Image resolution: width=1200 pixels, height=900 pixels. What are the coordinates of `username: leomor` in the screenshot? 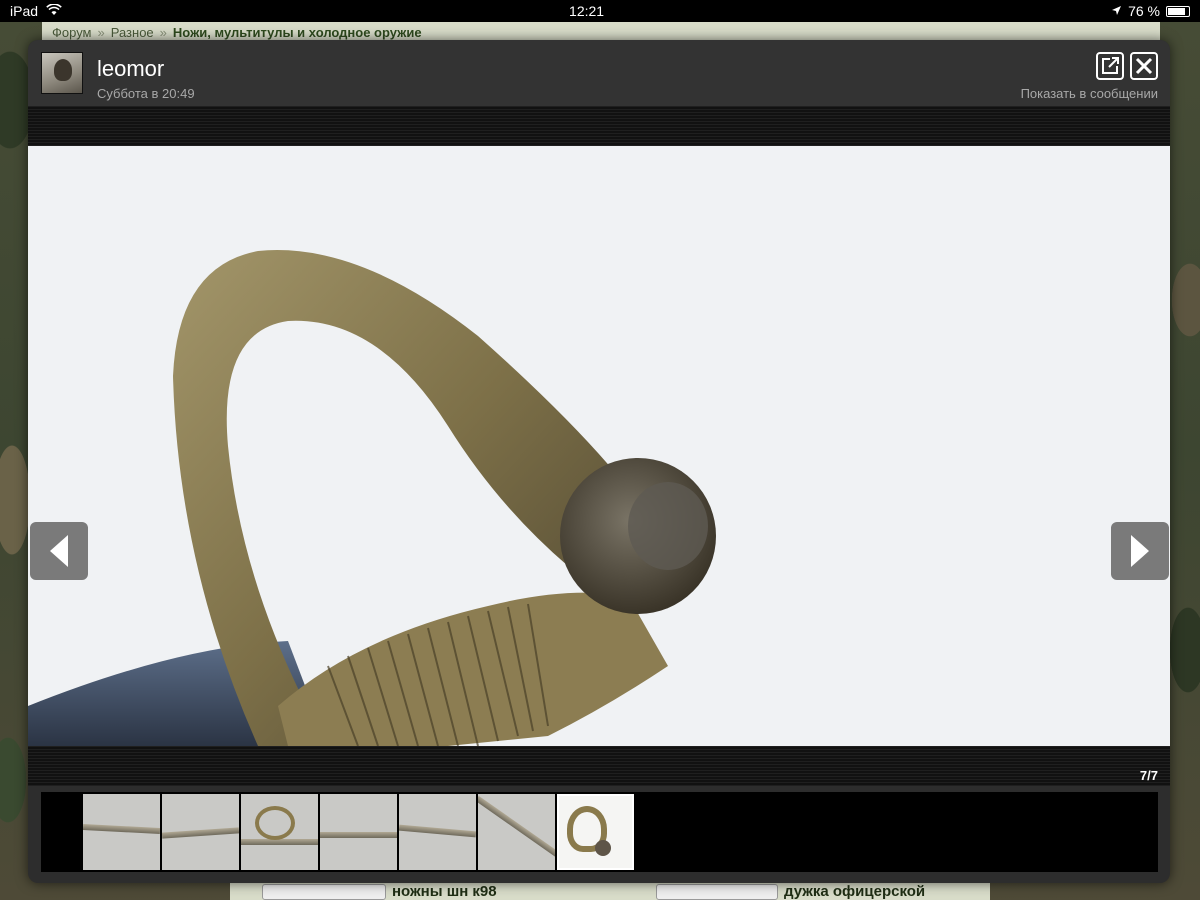 It's located at (130, 69).